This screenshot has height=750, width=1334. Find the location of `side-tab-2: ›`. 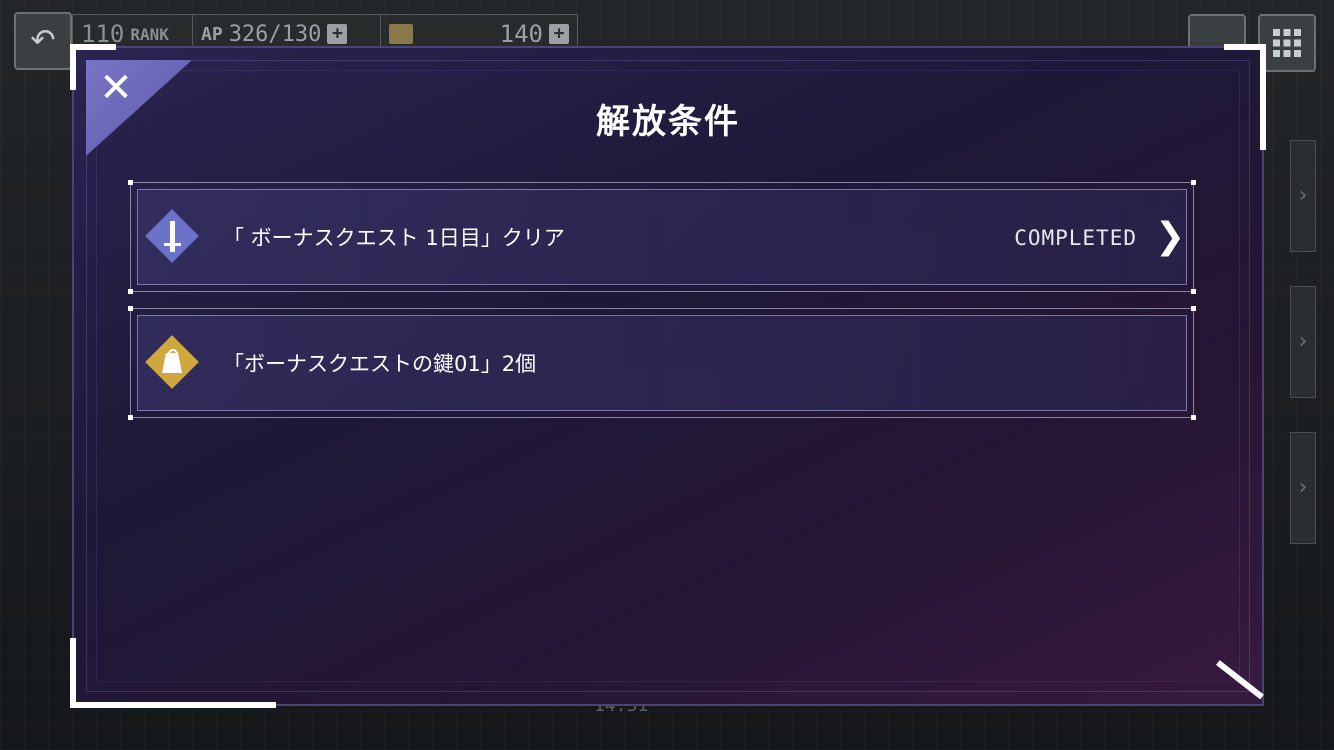

side-tab-2: › is located at coordinates (1303, 342).